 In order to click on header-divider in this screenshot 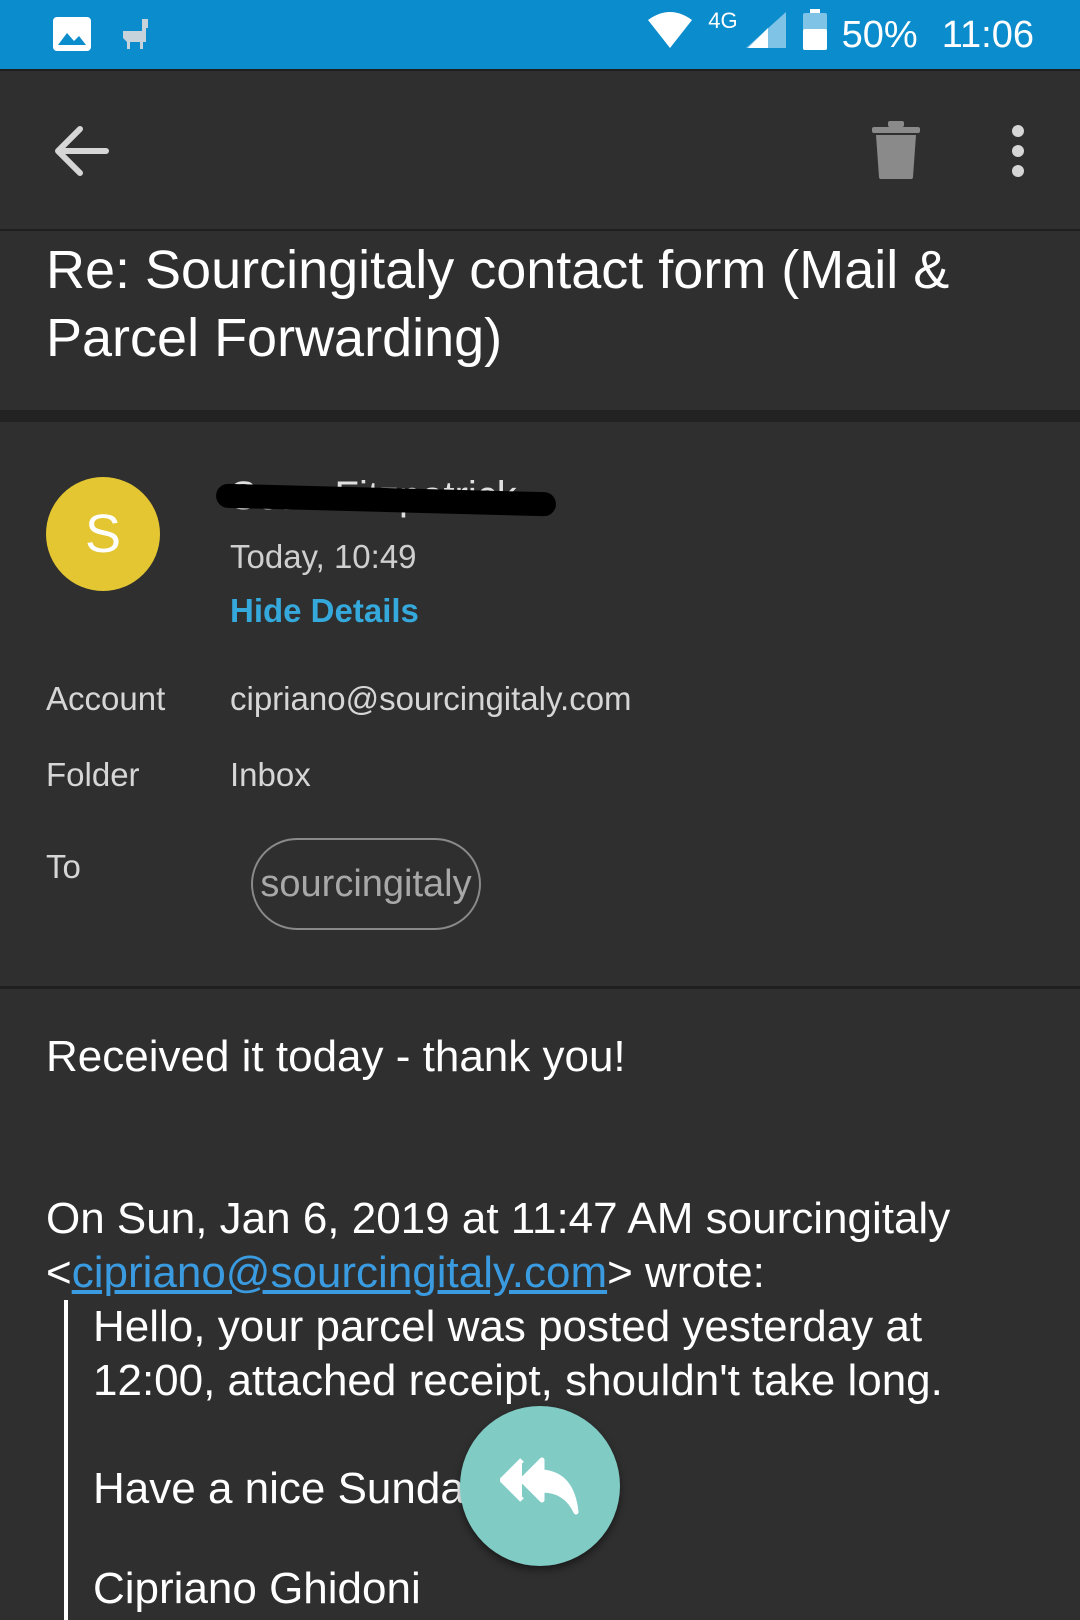, I will do `click(540, 416)`.